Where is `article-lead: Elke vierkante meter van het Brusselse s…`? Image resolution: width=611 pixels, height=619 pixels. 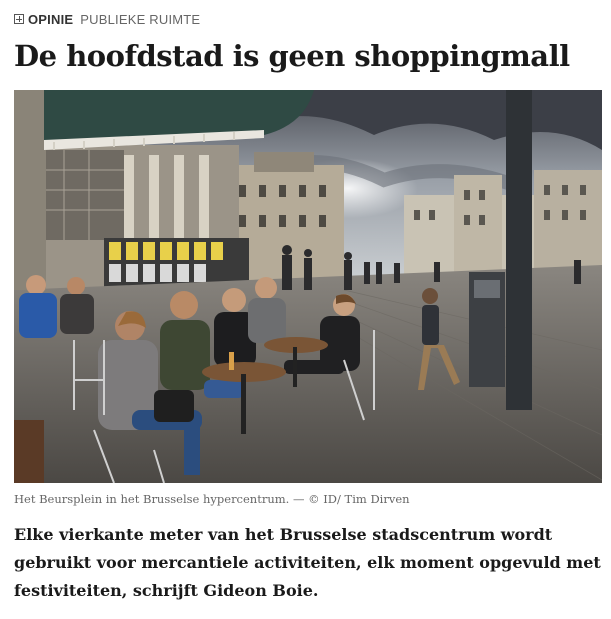
article-lead: Elke vierkante meter van het Brusselse s… is located at coordinates (307, 562).